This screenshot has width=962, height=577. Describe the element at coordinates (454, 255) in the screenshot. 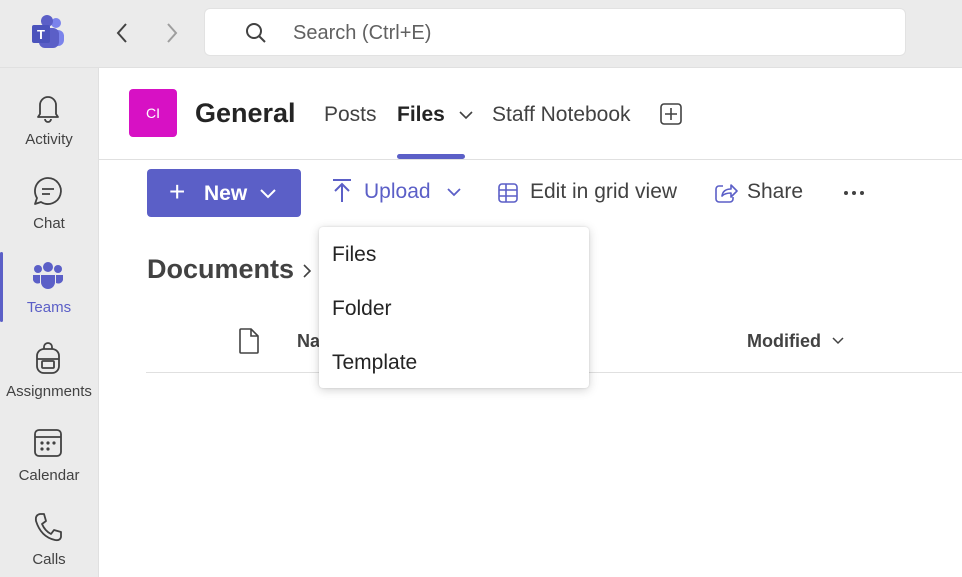

I see `menu-item-files: Files` at that location.